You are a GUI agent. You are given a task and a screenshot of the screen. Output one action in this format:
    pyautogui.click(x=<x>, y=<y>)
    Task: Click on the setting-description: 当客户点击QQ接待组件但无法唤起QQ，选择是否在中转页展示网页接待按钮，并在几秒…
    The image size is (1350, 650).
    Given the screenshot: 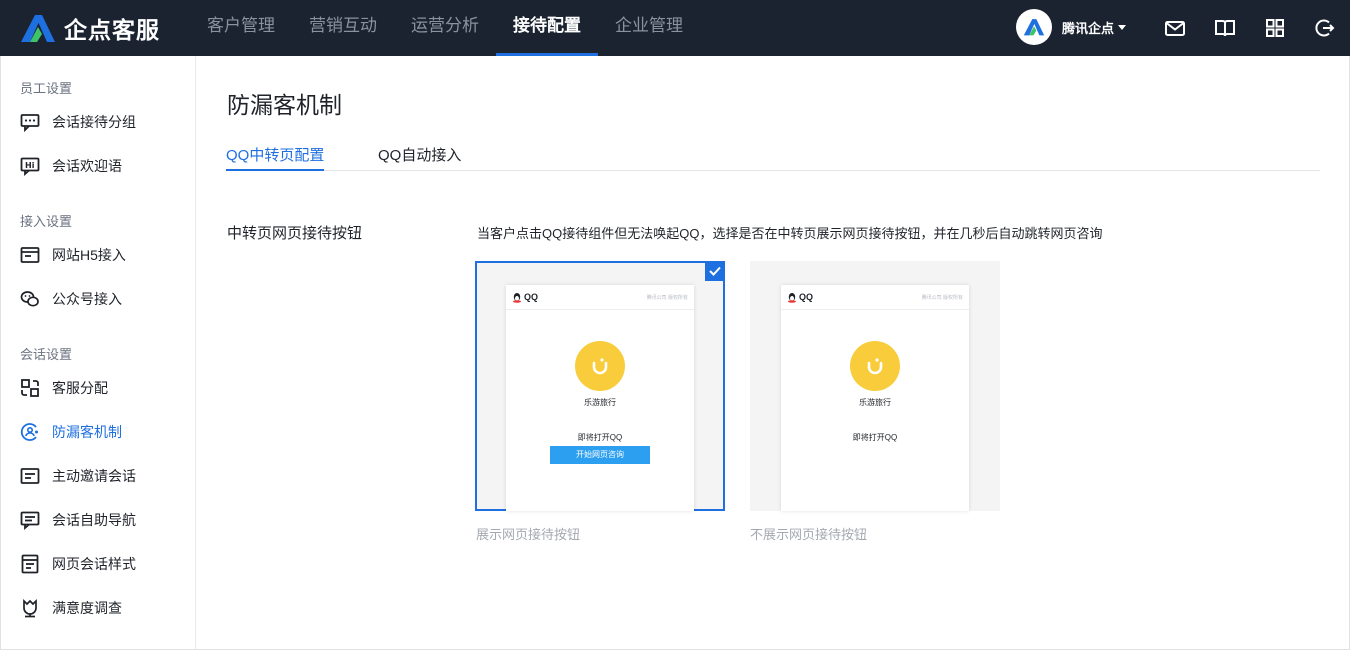 What is the action you would take?
    pyautogui.click(x=790, y=233)
    